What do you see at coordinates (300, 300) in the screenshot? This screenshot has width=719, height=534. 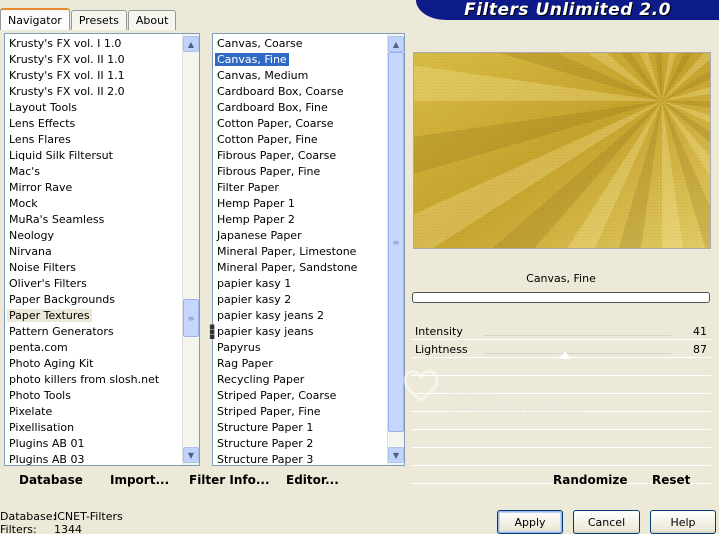 I see `filter-list-item: papier kasy 2` at bounding box center [300, 300].